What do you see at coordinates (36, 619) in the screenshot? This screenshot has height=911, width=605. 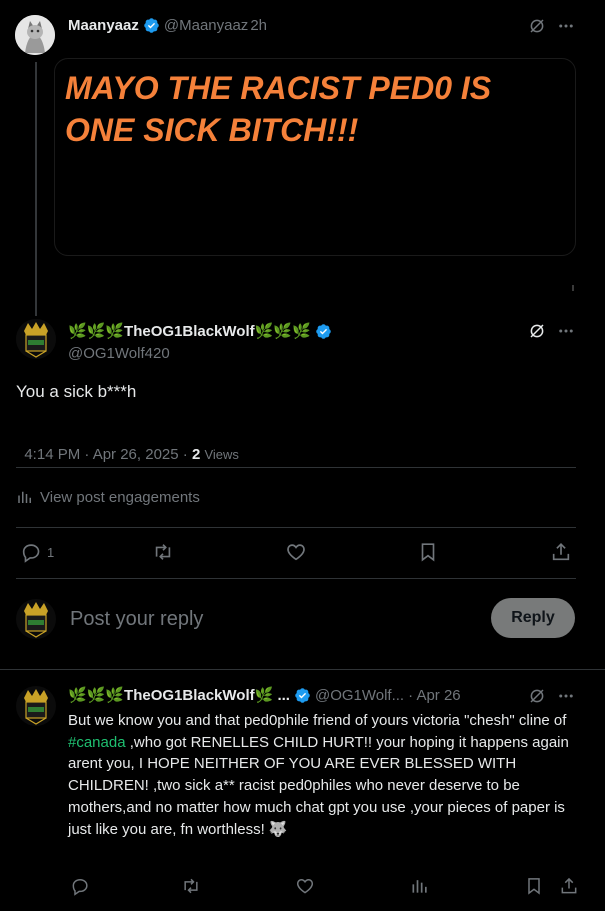 I see `composer-avatar` at bounding box center [36, 619].